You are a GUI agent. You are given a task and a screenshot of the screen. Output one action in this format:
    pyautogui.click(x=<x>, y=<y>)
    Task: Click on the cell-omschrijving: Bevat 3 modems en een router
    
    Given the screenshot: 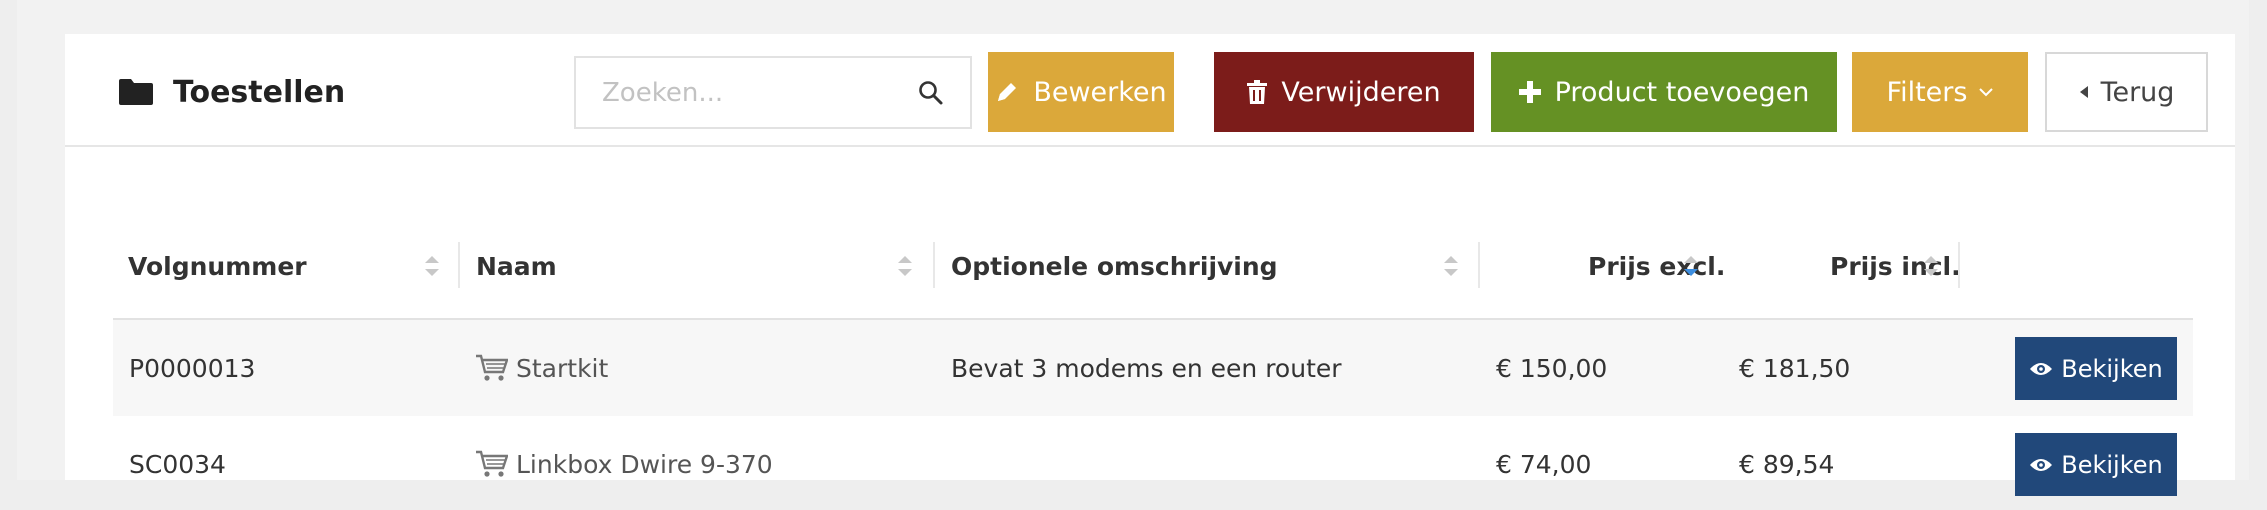 What is the action you would take?
    pyautogui.click(x=1146, y=368)
    